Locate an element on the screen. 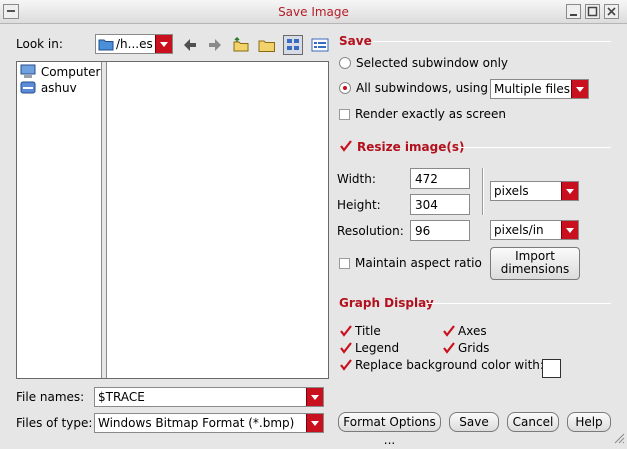 This screenshot has height=449, width=627. all-mode-value: Multiple files is located at coordinates (532, 89).